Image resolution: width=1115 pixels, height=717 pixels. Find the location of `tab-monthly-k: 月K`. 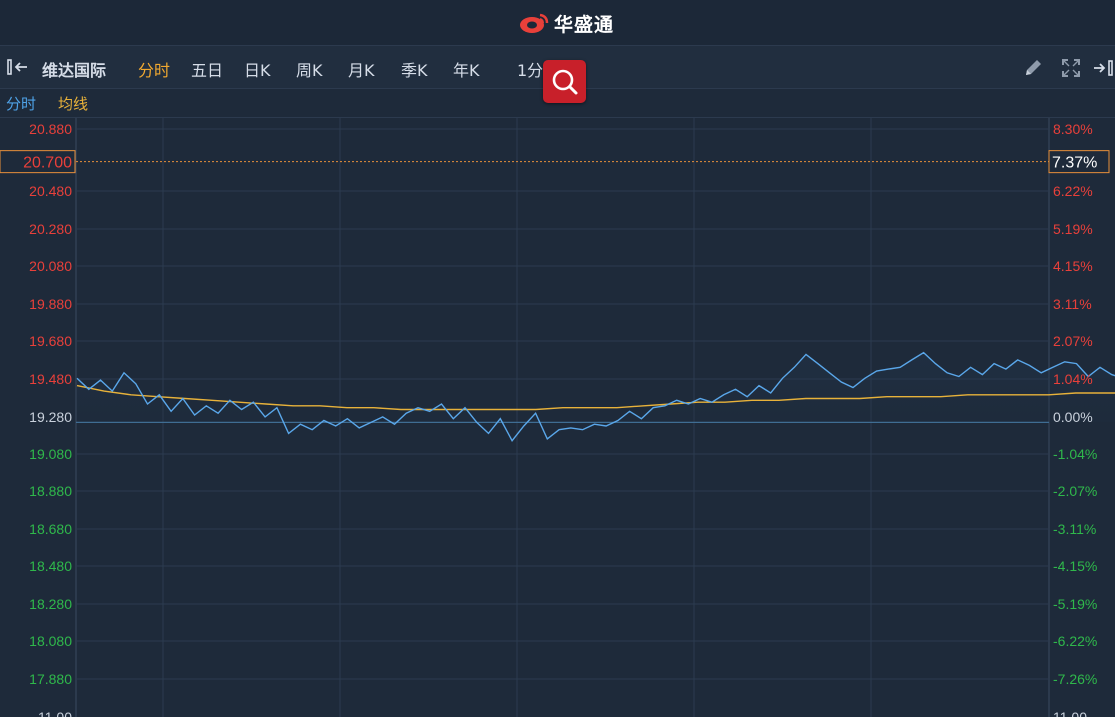

tab-monthly-k: 月K is located at coordinates (361, 69).